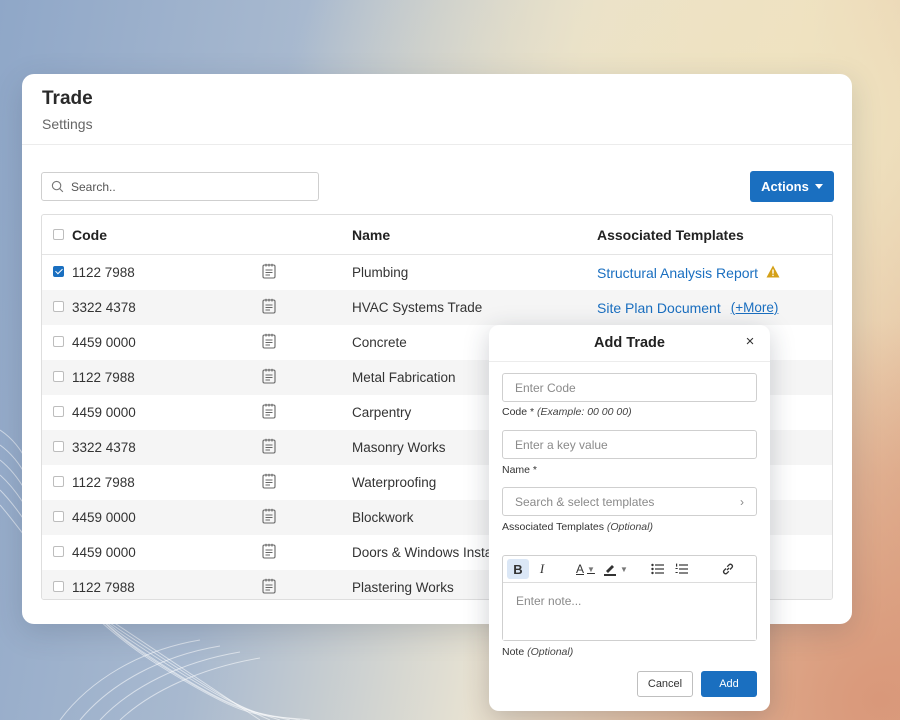 The width and height of the screenshot is (900, 720). Describe the element at coordinates (665, 684) in the screenshot. I see `cancel-button: Cancel` at that location.